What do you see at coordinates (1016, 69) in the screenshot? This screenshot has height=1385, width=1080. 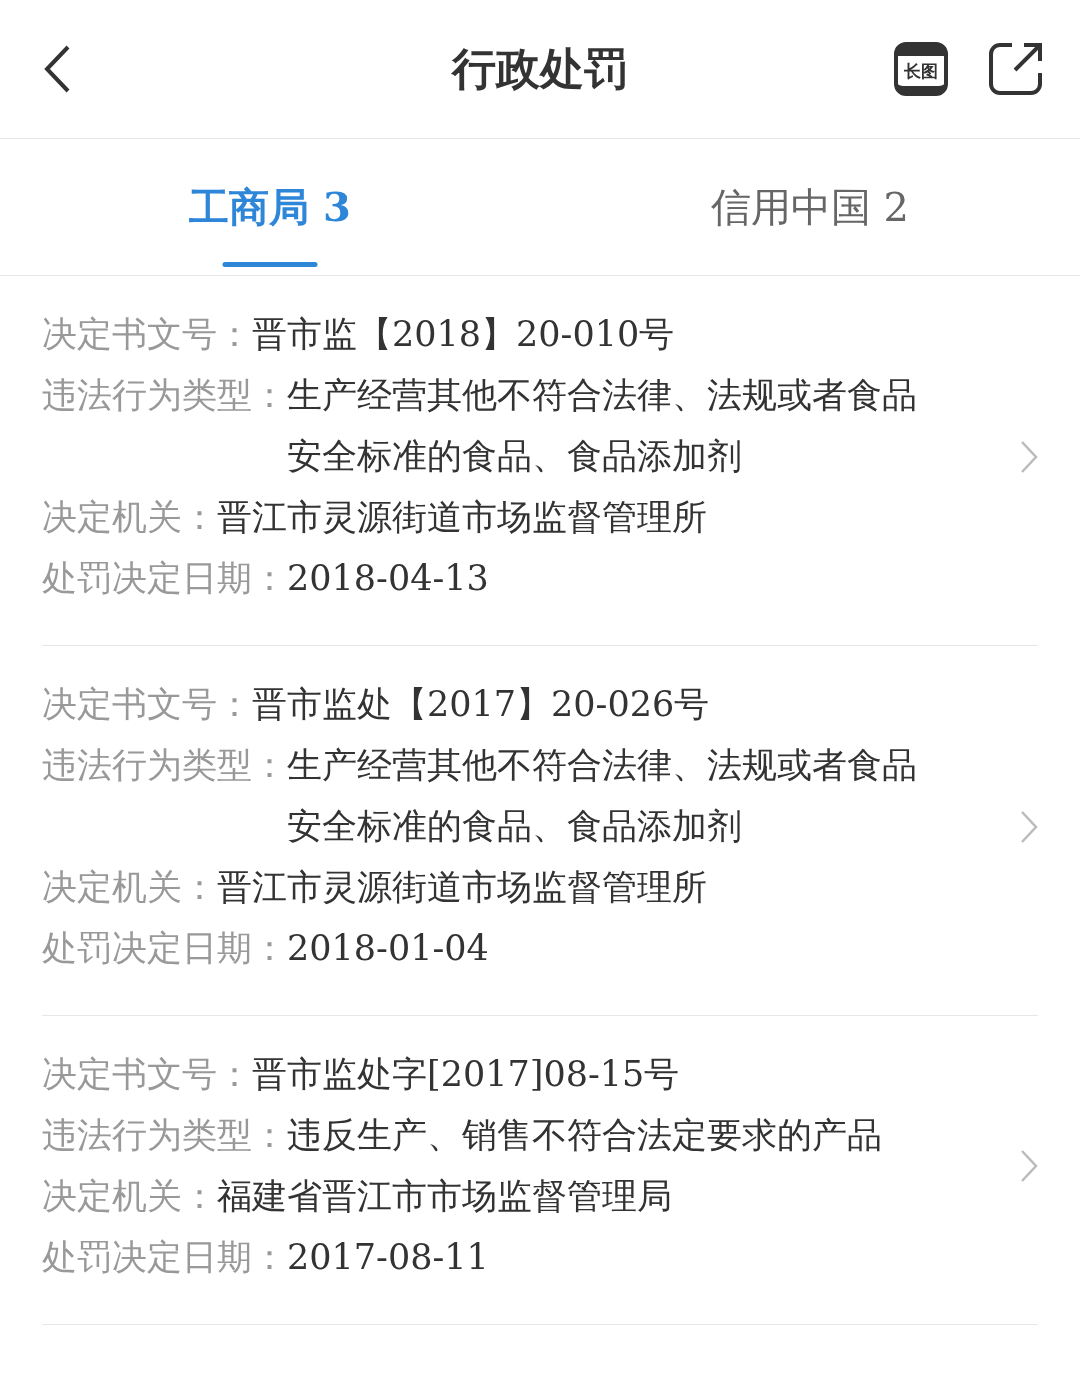 I see `share-icon` at bounding box center [1016, 69].